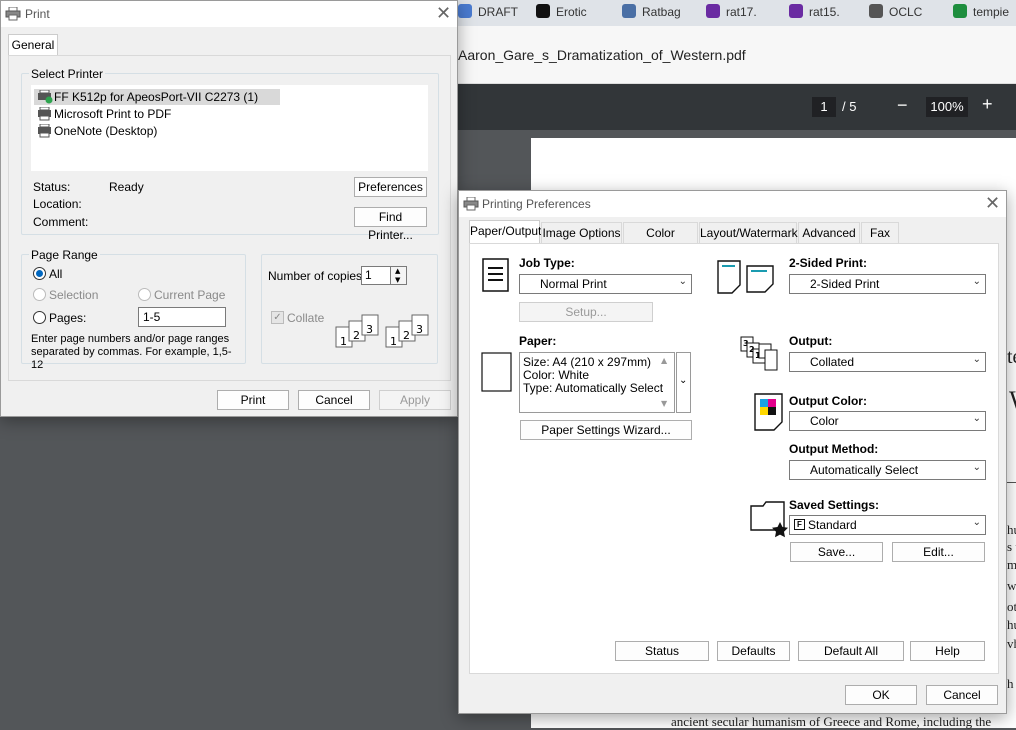 Image resolution: width=1016 pixels, height=730 pixels. I want to click on pdf-text-fragment: ot, so click(1011, 606).